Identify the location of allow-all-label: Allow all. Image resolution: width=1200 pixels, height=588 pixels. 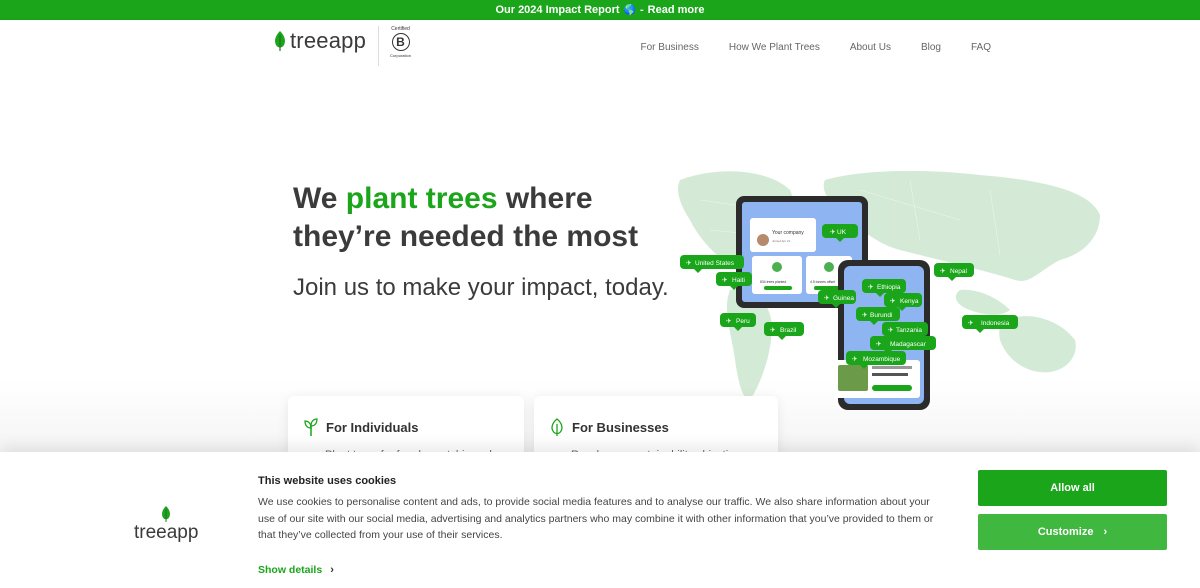
(1072, 488).